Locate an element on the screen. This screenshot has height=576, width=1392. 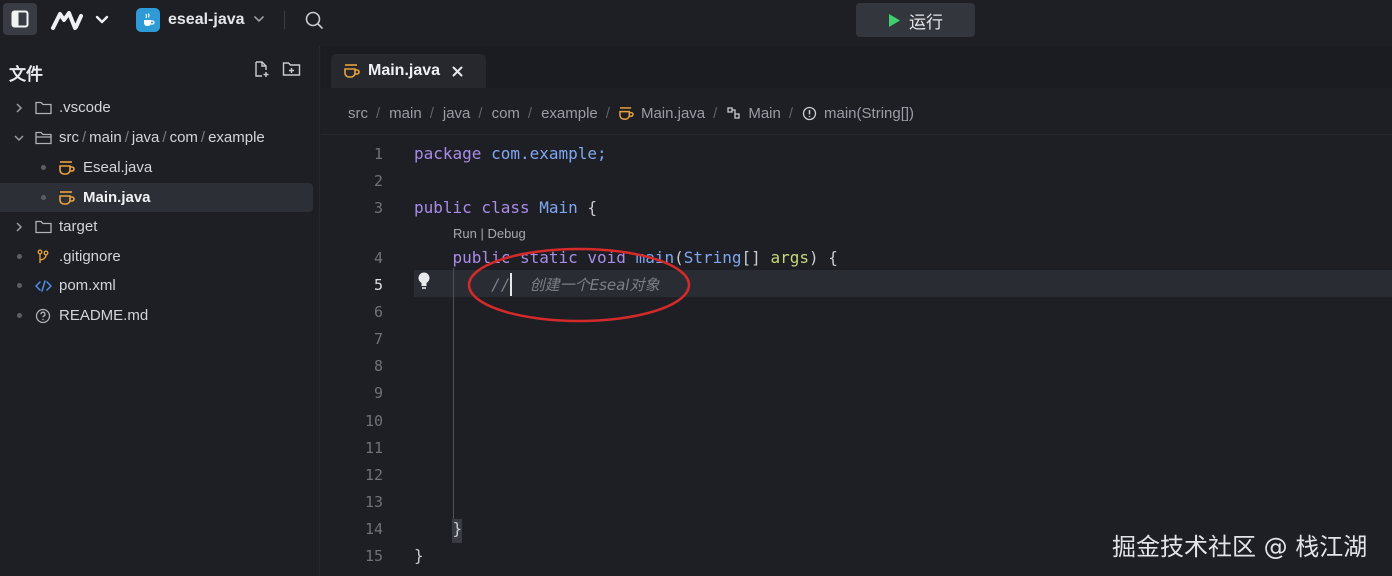
java-project-icon is located at coordinates (148, 20).